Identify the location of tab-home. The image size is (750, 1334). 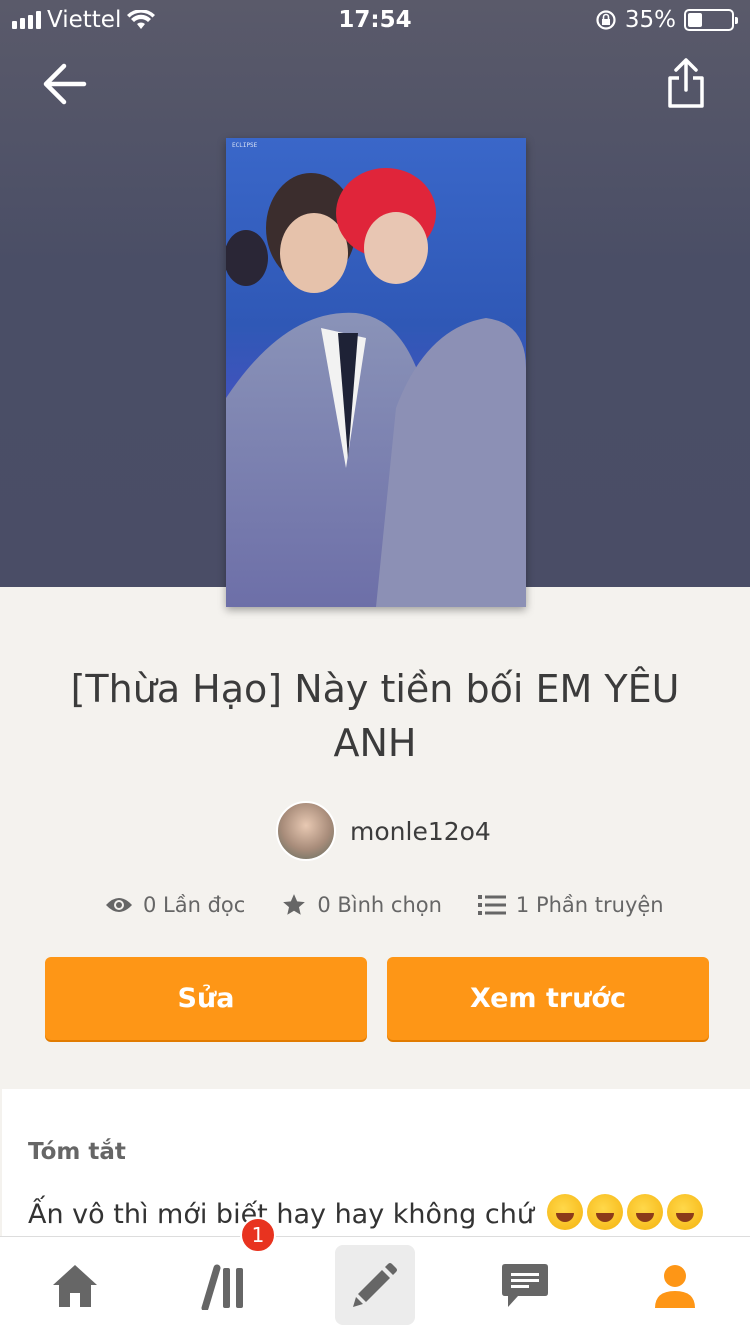
(75, 1285).